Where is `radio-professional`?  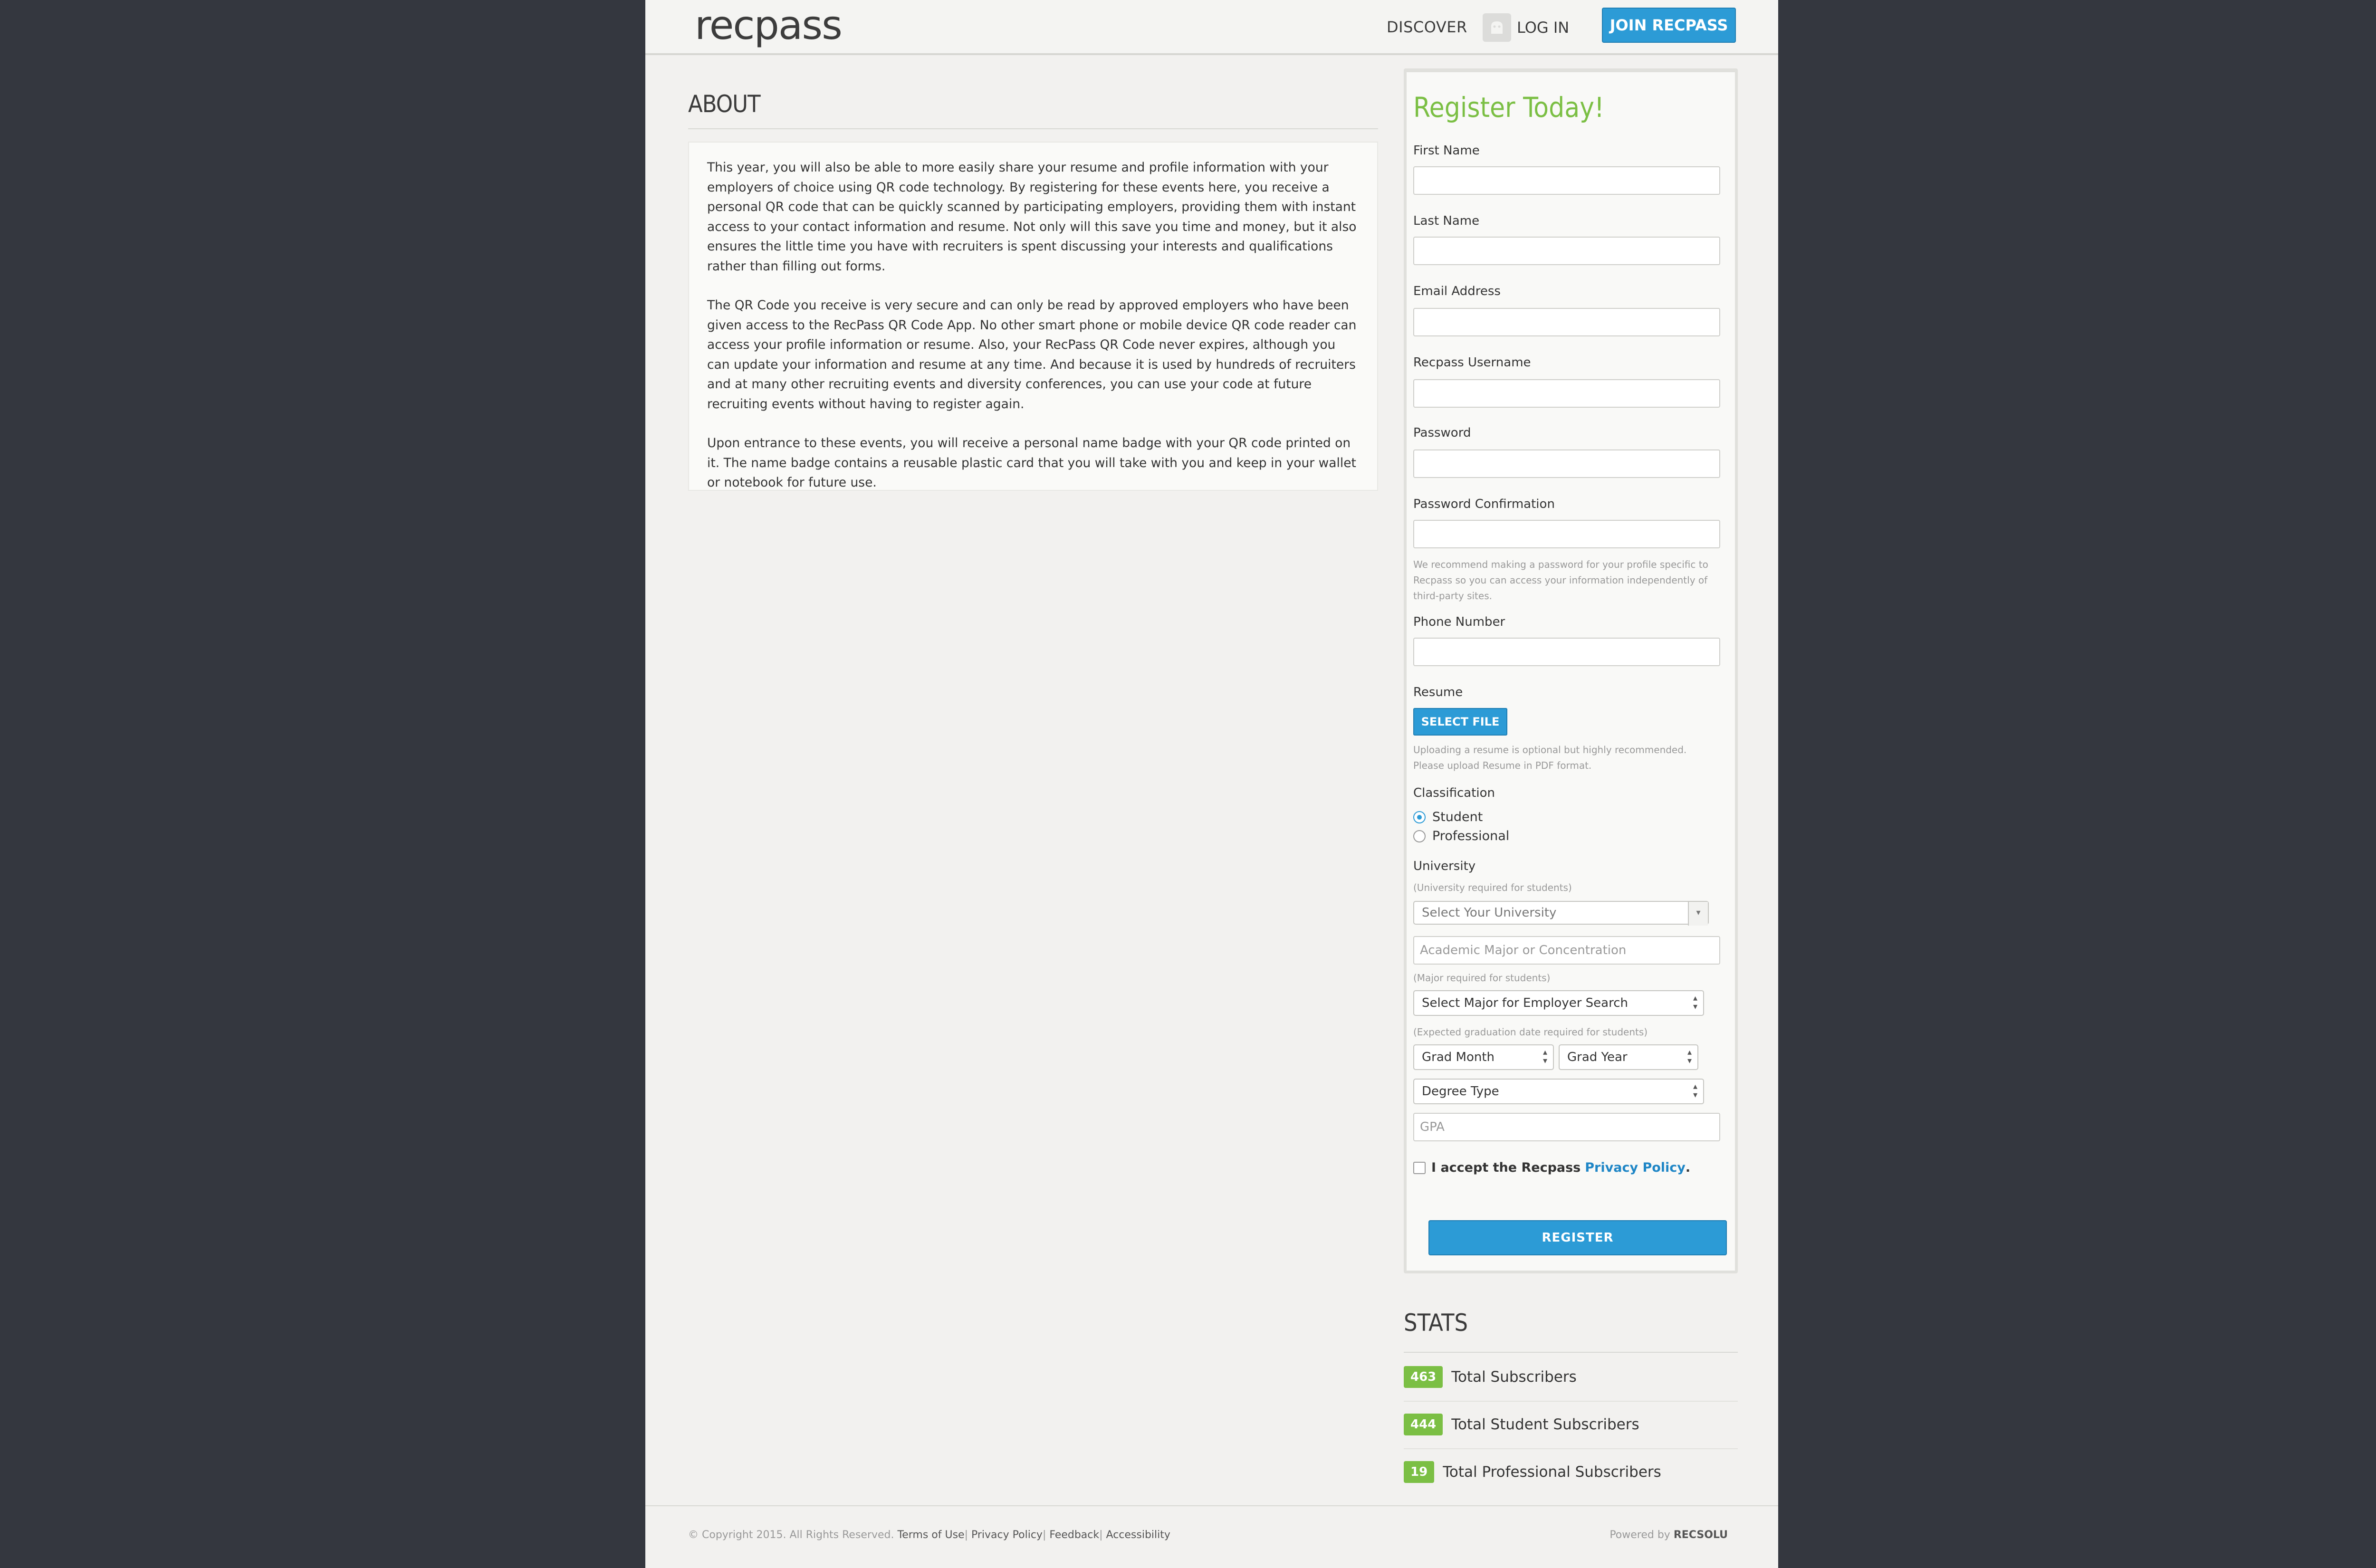 radio-professional is located at coordinates (1419, 836).